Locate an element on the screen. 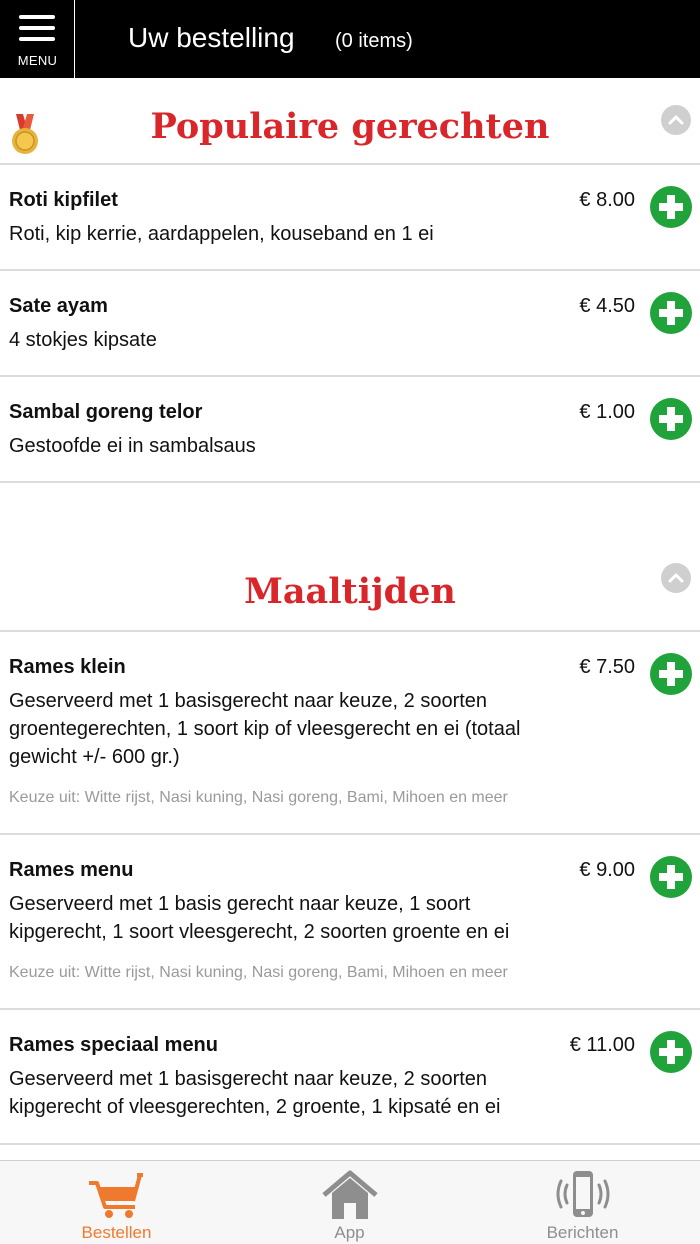 The width and height of the screenshot is (700, 1244). section-header-maaltijden: Maaltijden is located at coordinates (350, 557).